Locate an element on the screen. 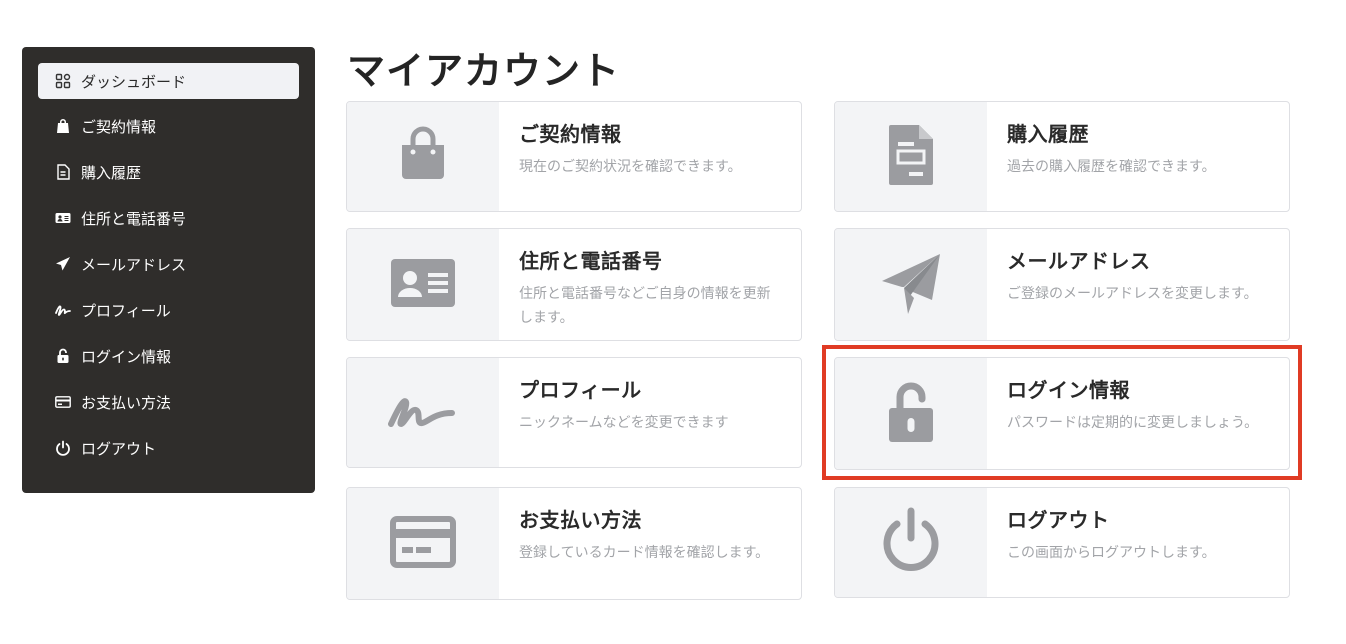  card-body: メールアドレス ご登録のメールアドレスを変更します。 is located at coordinates (1132, 284).